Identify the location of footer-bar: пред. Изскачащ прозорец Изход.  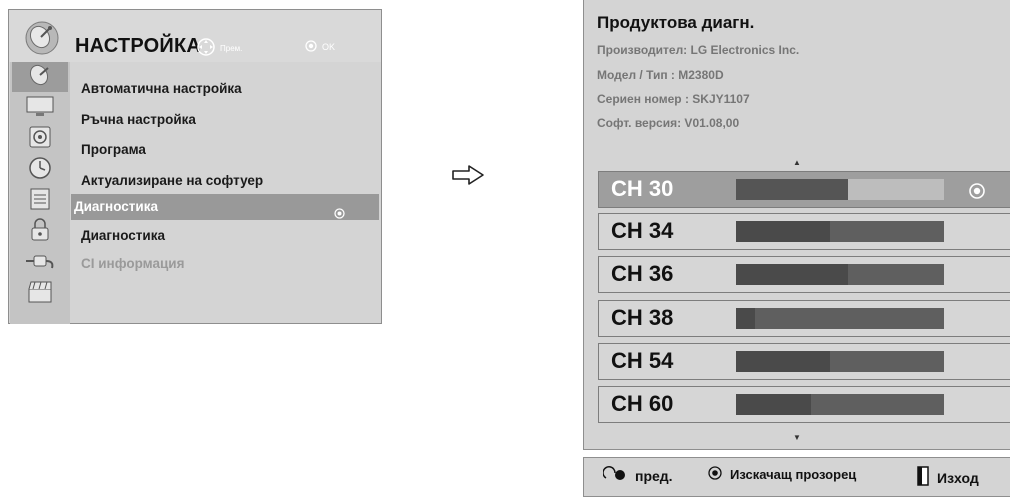
(796, 477).